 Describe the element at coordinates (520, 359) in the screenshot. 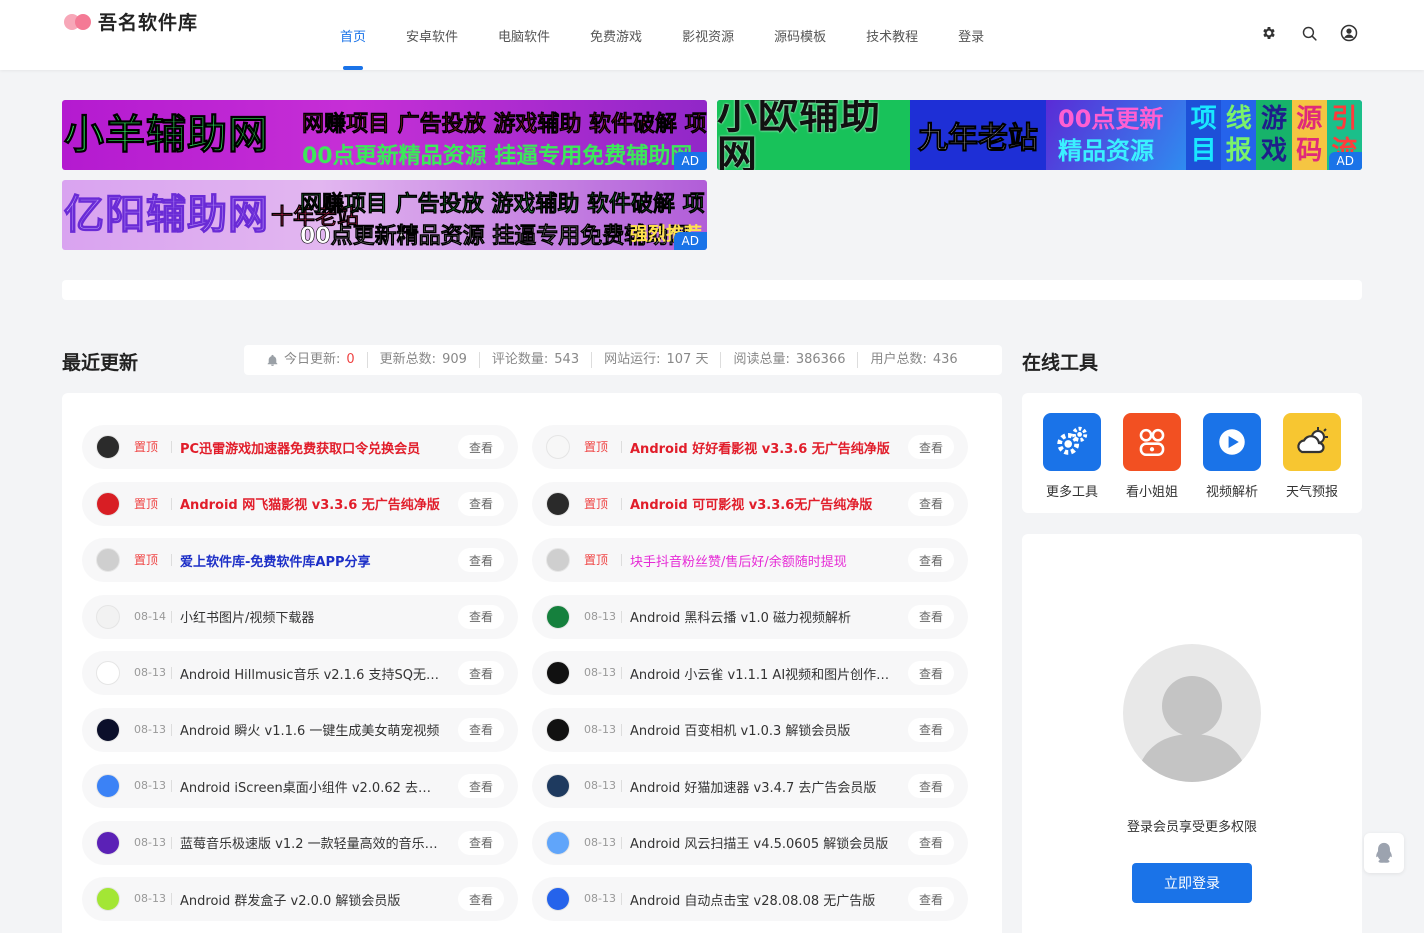

I see `stat-label: 评论数量:` at that location.